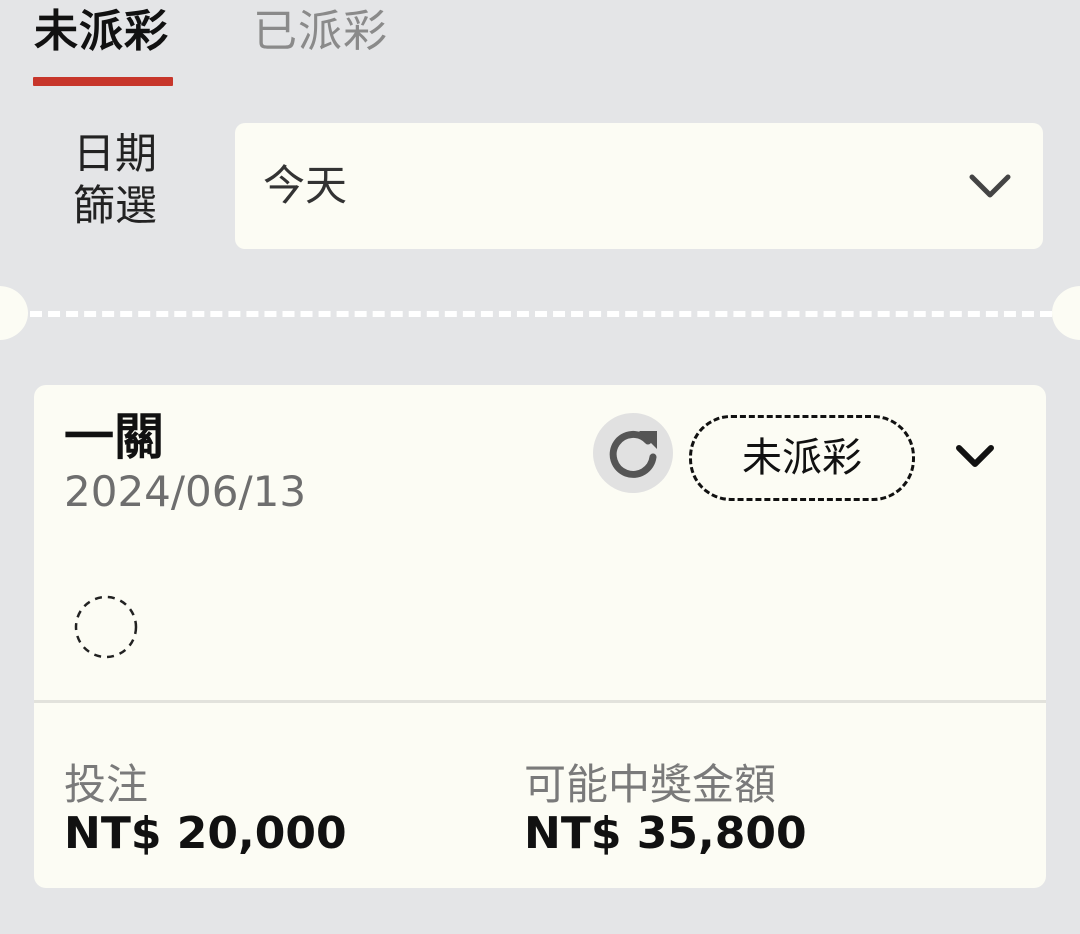 The image size is (1080, 934). I want to click on payout-label: 可能中獎金額, so click(650, 784).